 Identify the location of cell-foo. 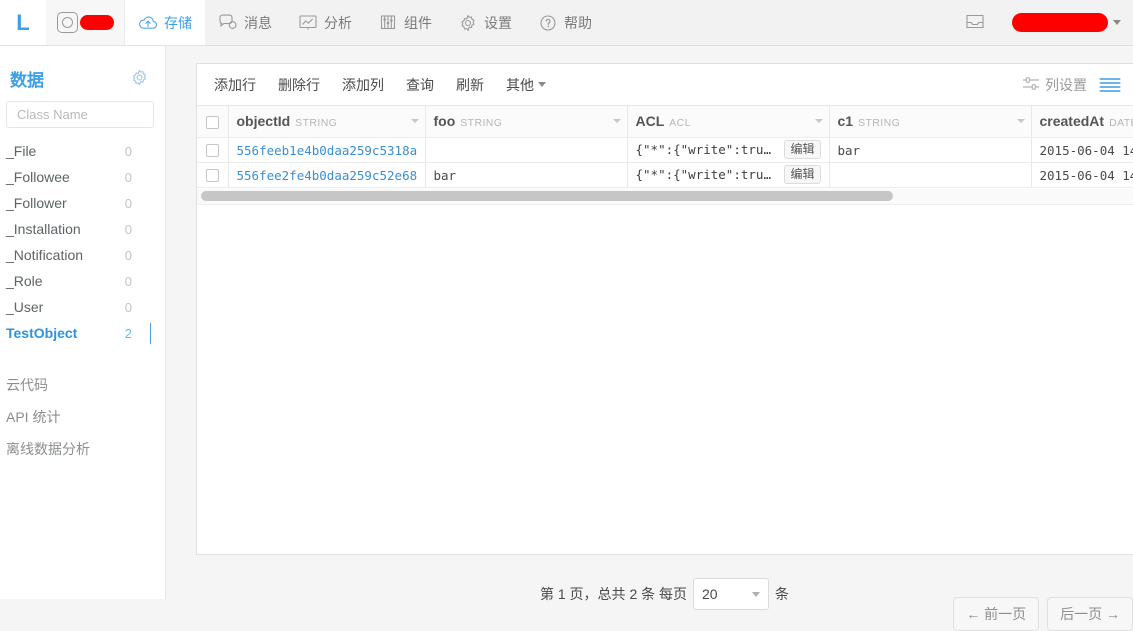
(526, 149).